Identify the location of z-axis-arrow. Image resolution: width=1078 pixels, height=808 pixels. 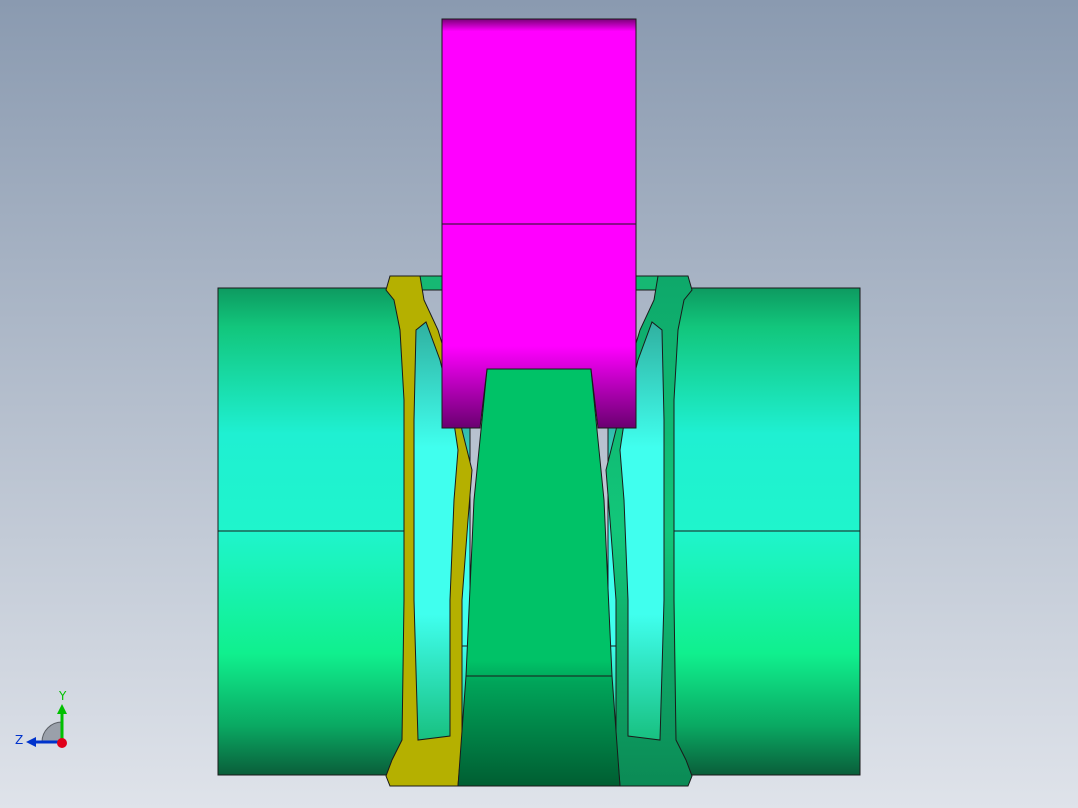
(31, 742).